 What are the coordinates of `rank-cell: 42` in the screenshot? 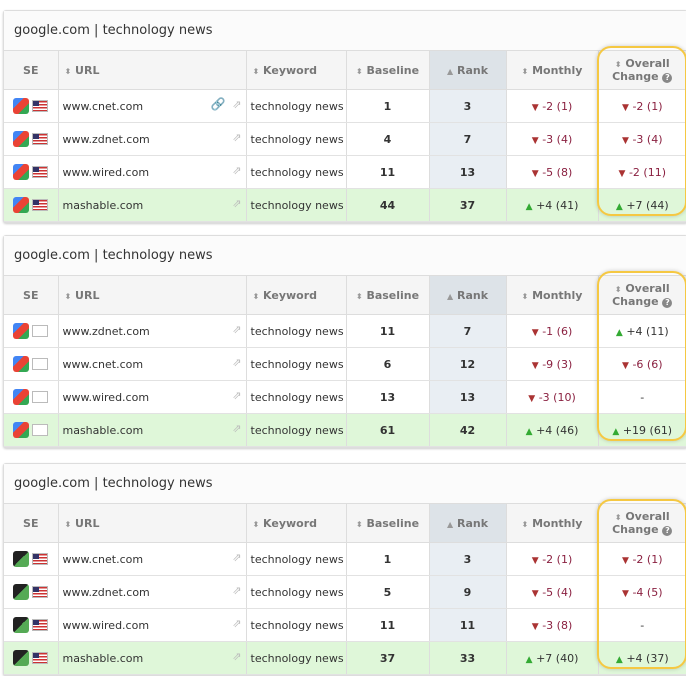 It's located at (468, 430).